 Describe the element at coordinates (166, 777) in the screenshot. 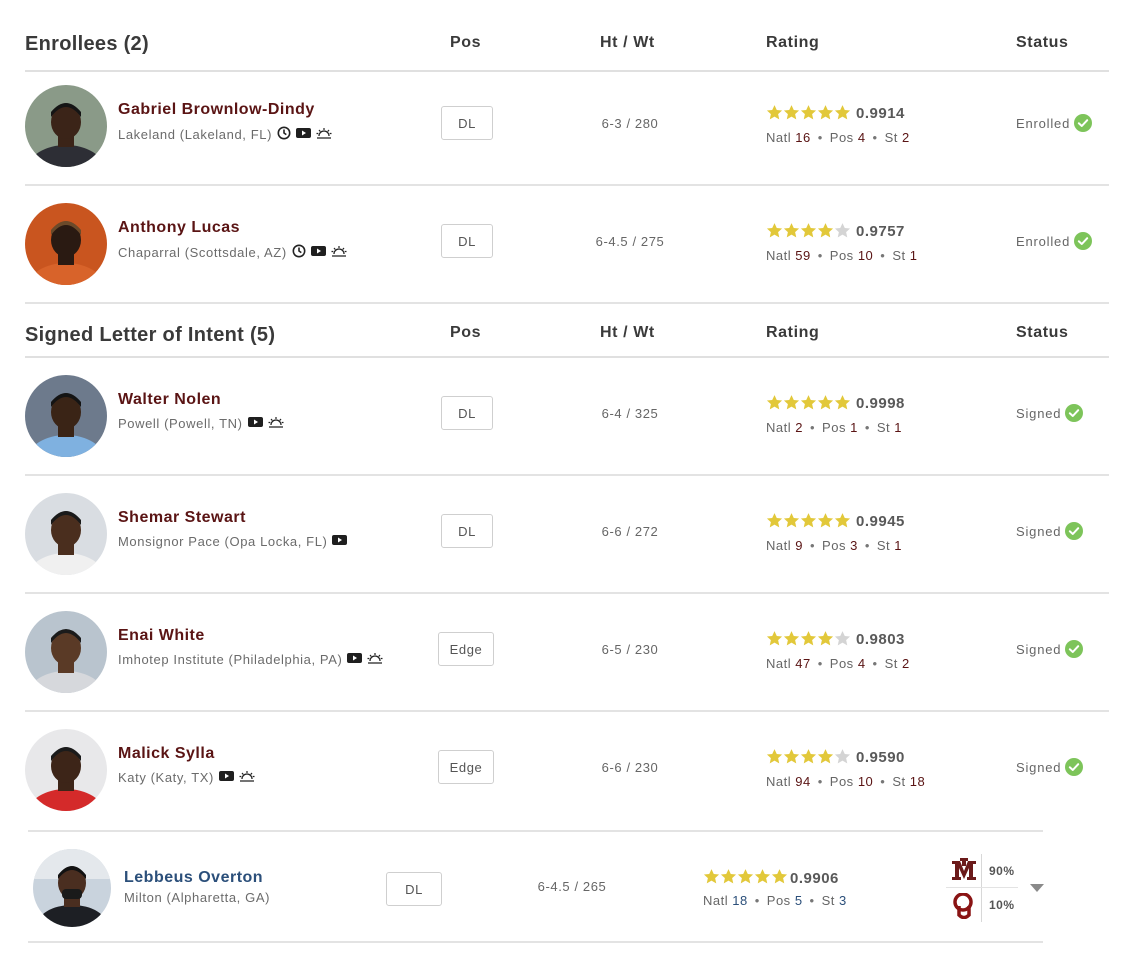

I see `school-label: Katy (Katy, TX)` at that location.